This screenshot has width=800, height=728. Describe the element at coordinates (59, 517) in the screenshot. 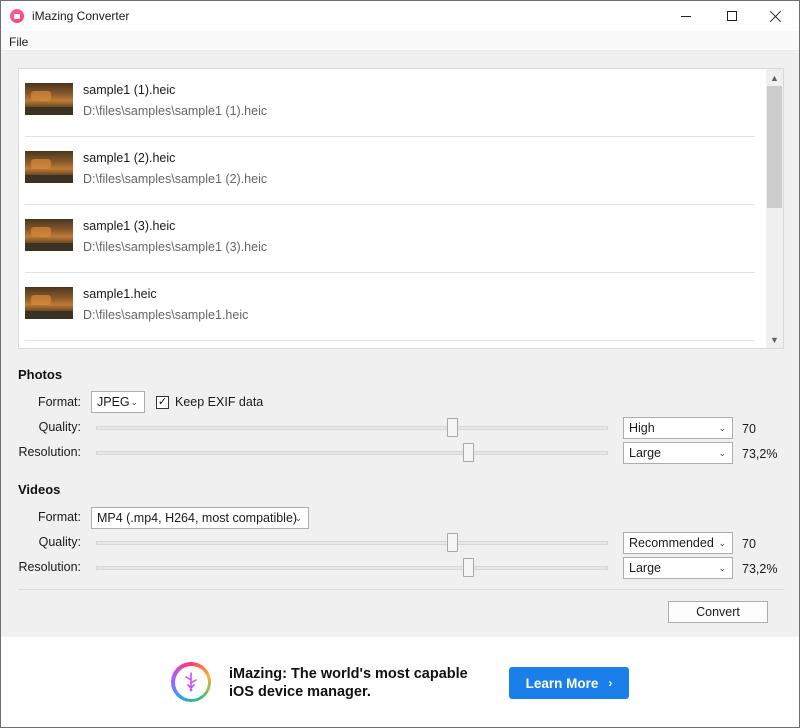

I see `videos-format-label: Format:` at that location.